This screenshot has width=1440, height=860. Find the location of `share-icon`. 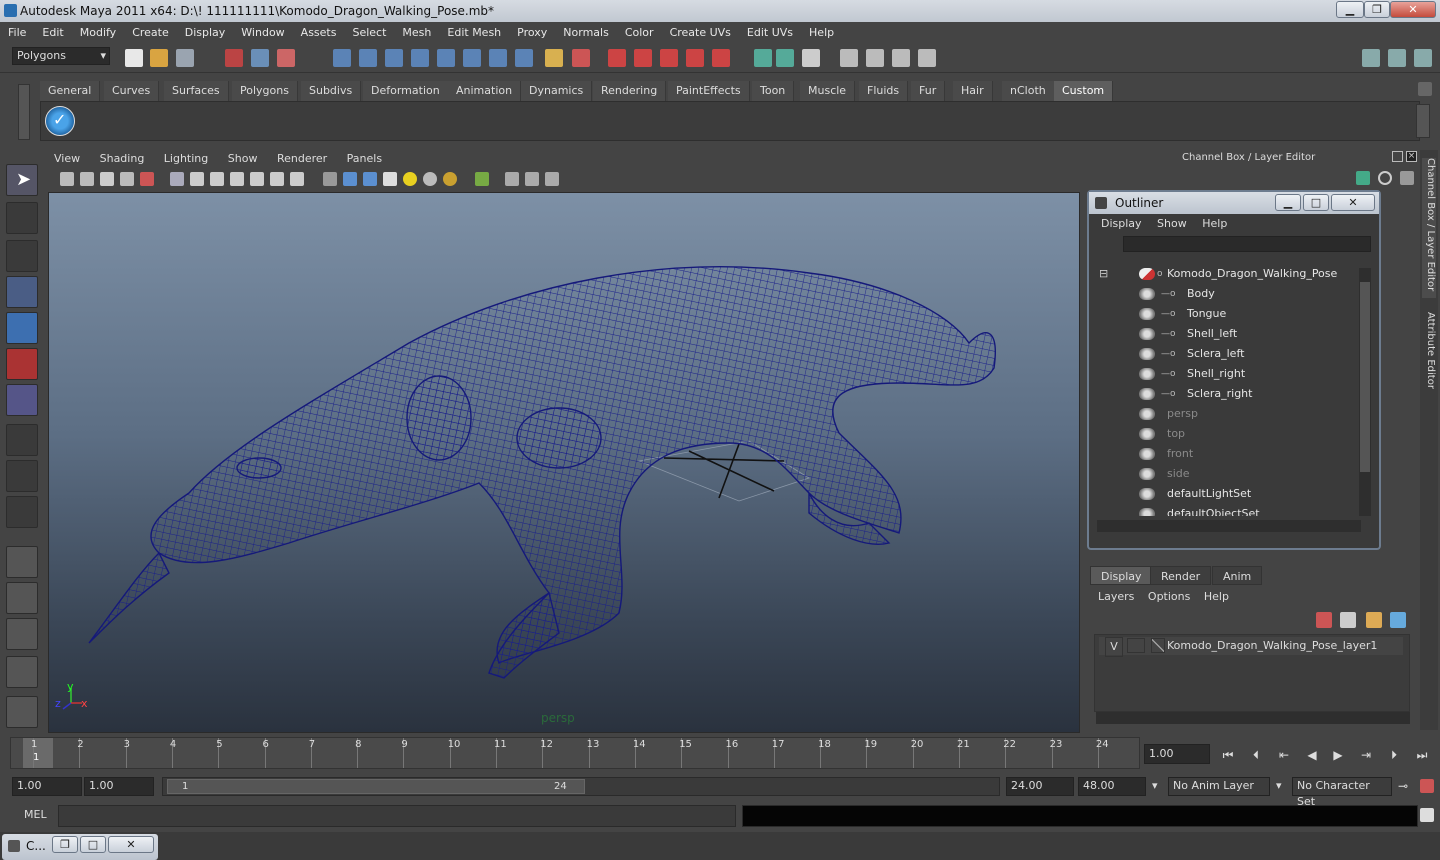

share-icon is located at coordinates (552, 179).